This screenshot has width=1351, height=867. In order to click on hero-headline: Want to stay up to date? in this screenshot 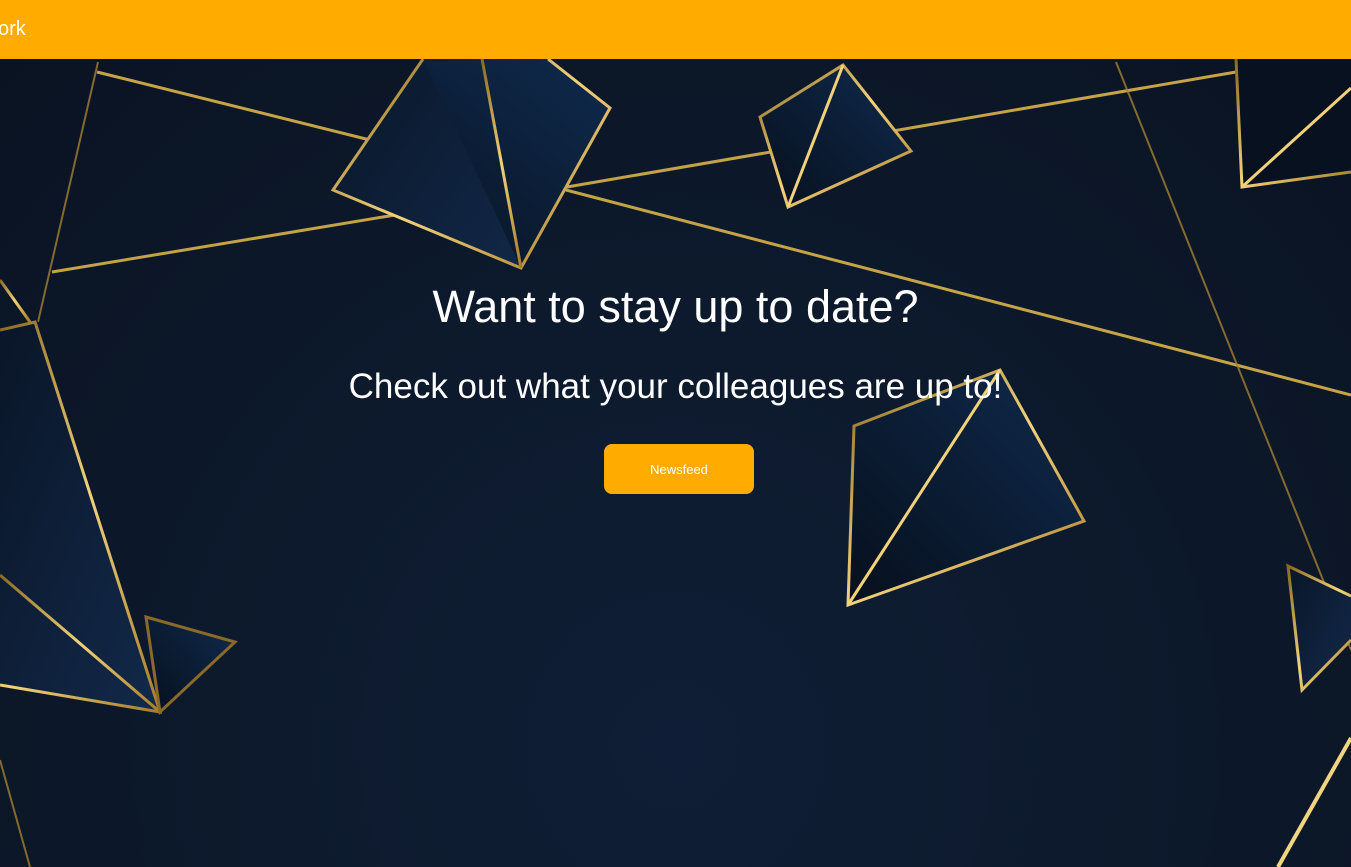, I will do `click(675, 306)`.